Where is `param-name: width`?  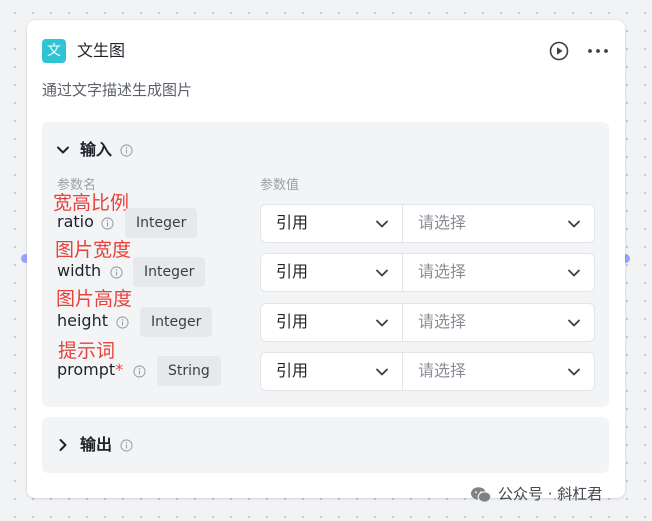 param-name: width is located at coordinates (79, 270).